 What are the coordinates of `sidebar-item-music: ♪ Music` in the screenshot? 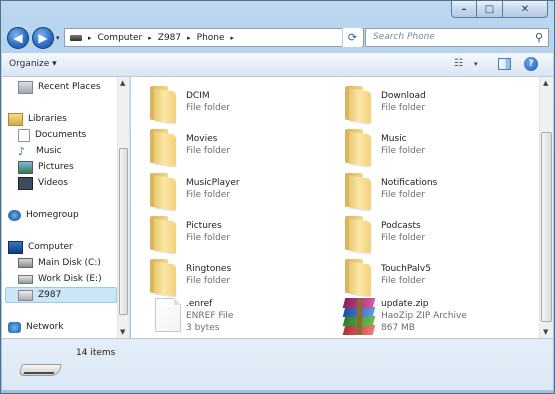 It's located at (73, 151).